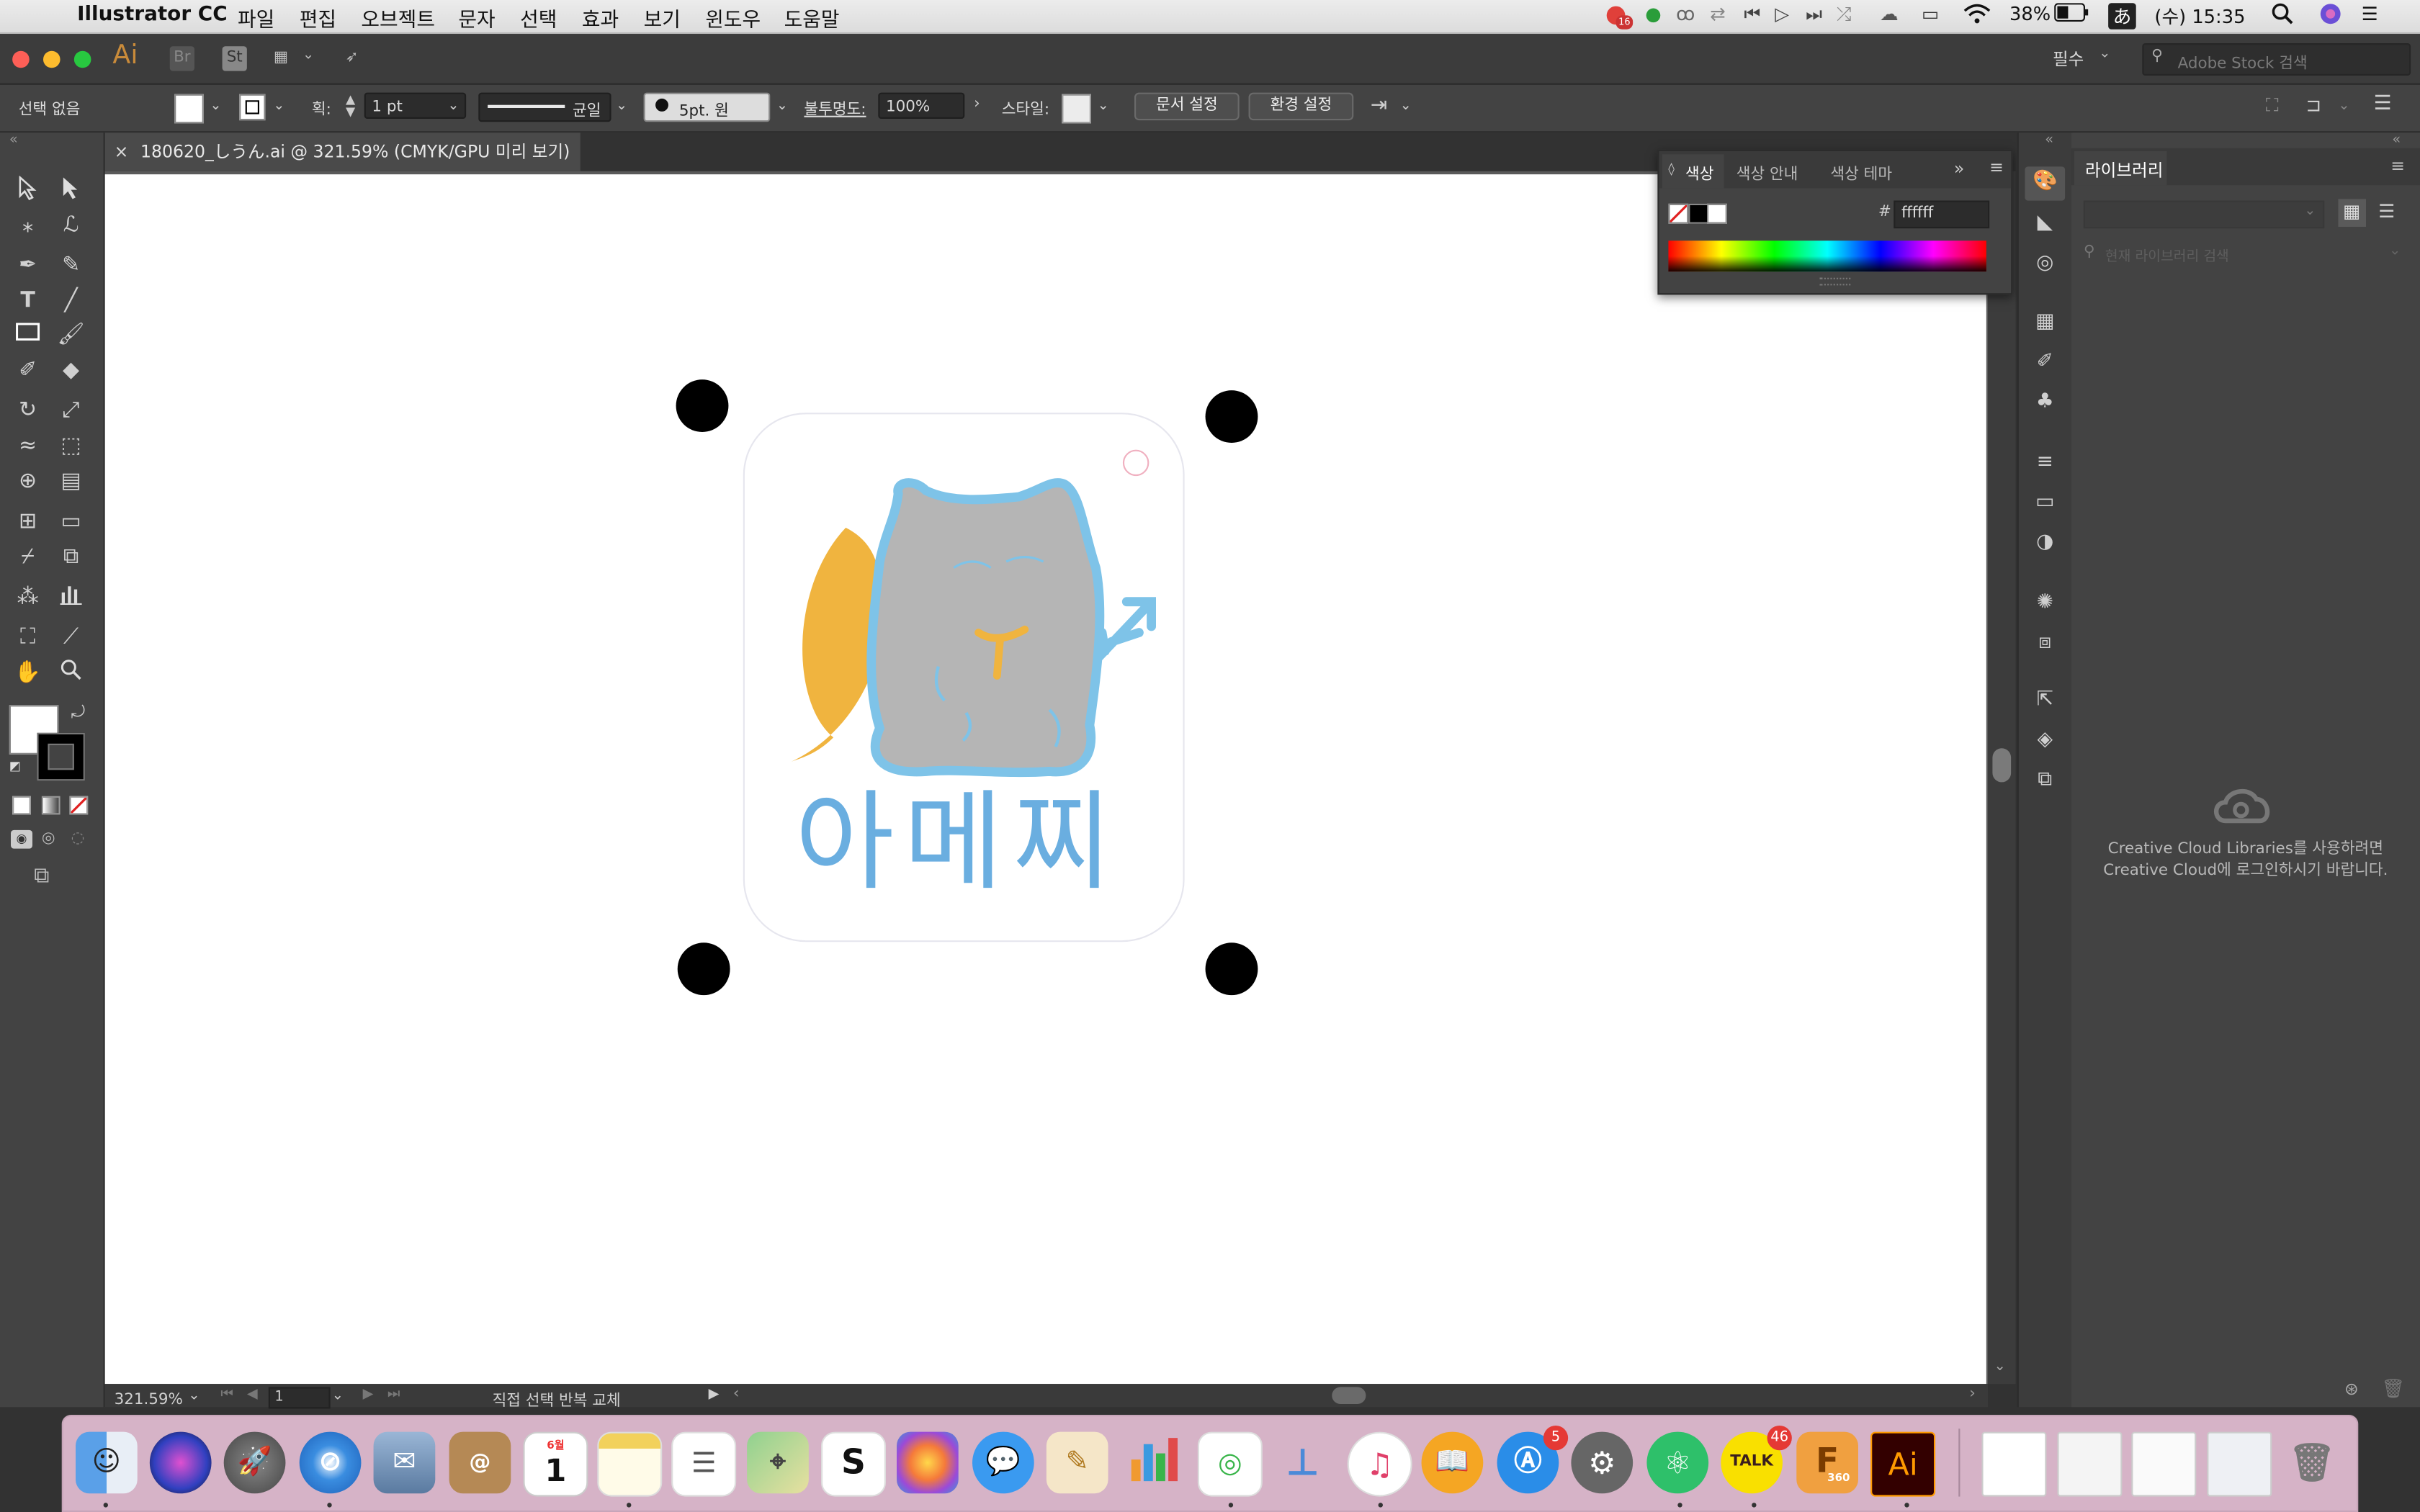  Describe the element at coordinates (27, 301) in the screenshot. I see `type-tool-icon: T` at that location.